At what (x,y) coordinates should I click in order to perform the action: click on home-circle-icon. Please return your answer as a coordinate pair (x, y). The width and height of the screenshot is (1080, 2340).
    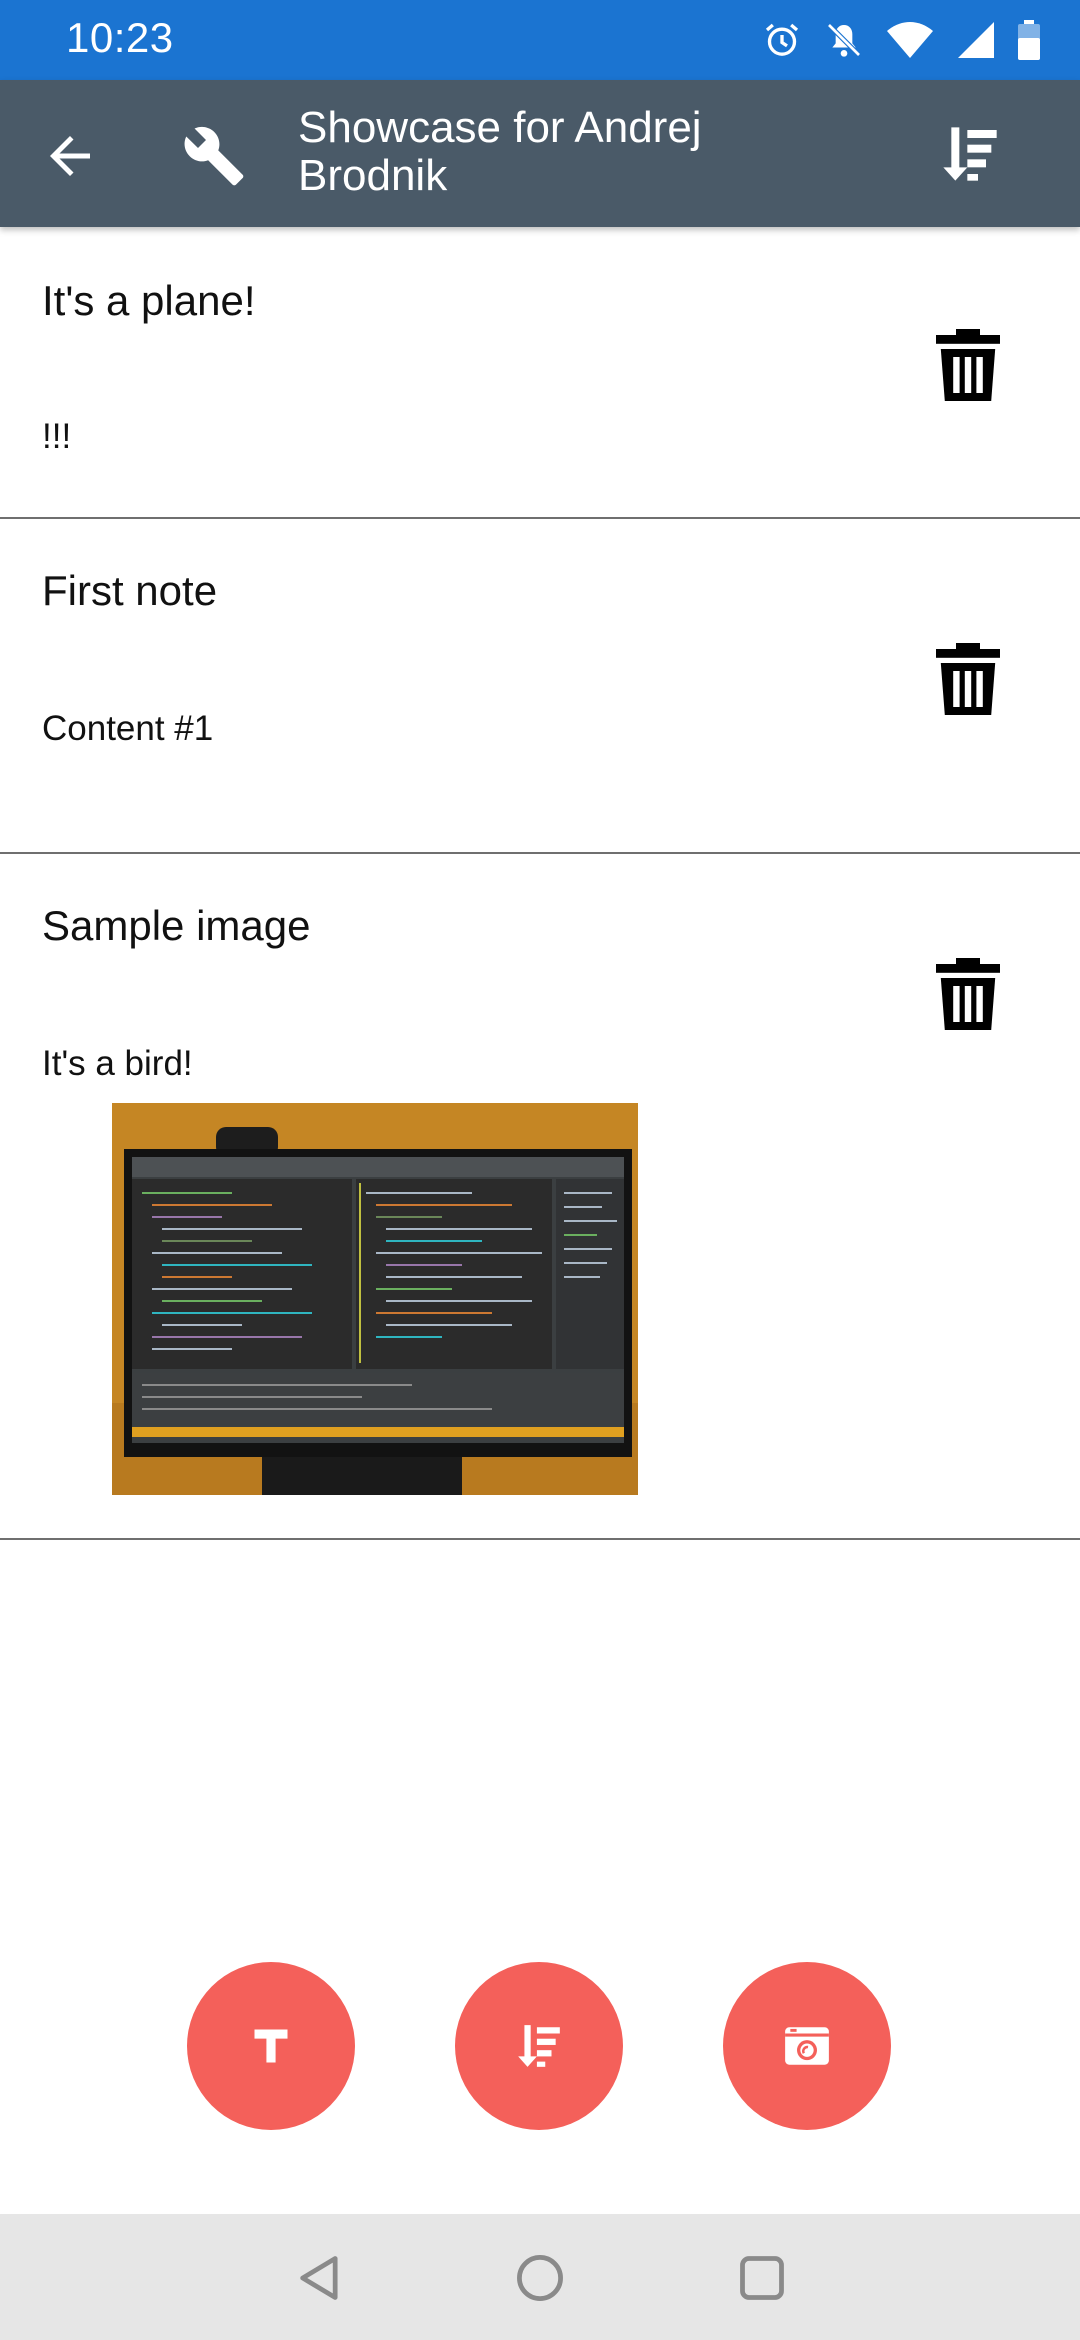
    Looking at the image, I should click on (540, 2278).